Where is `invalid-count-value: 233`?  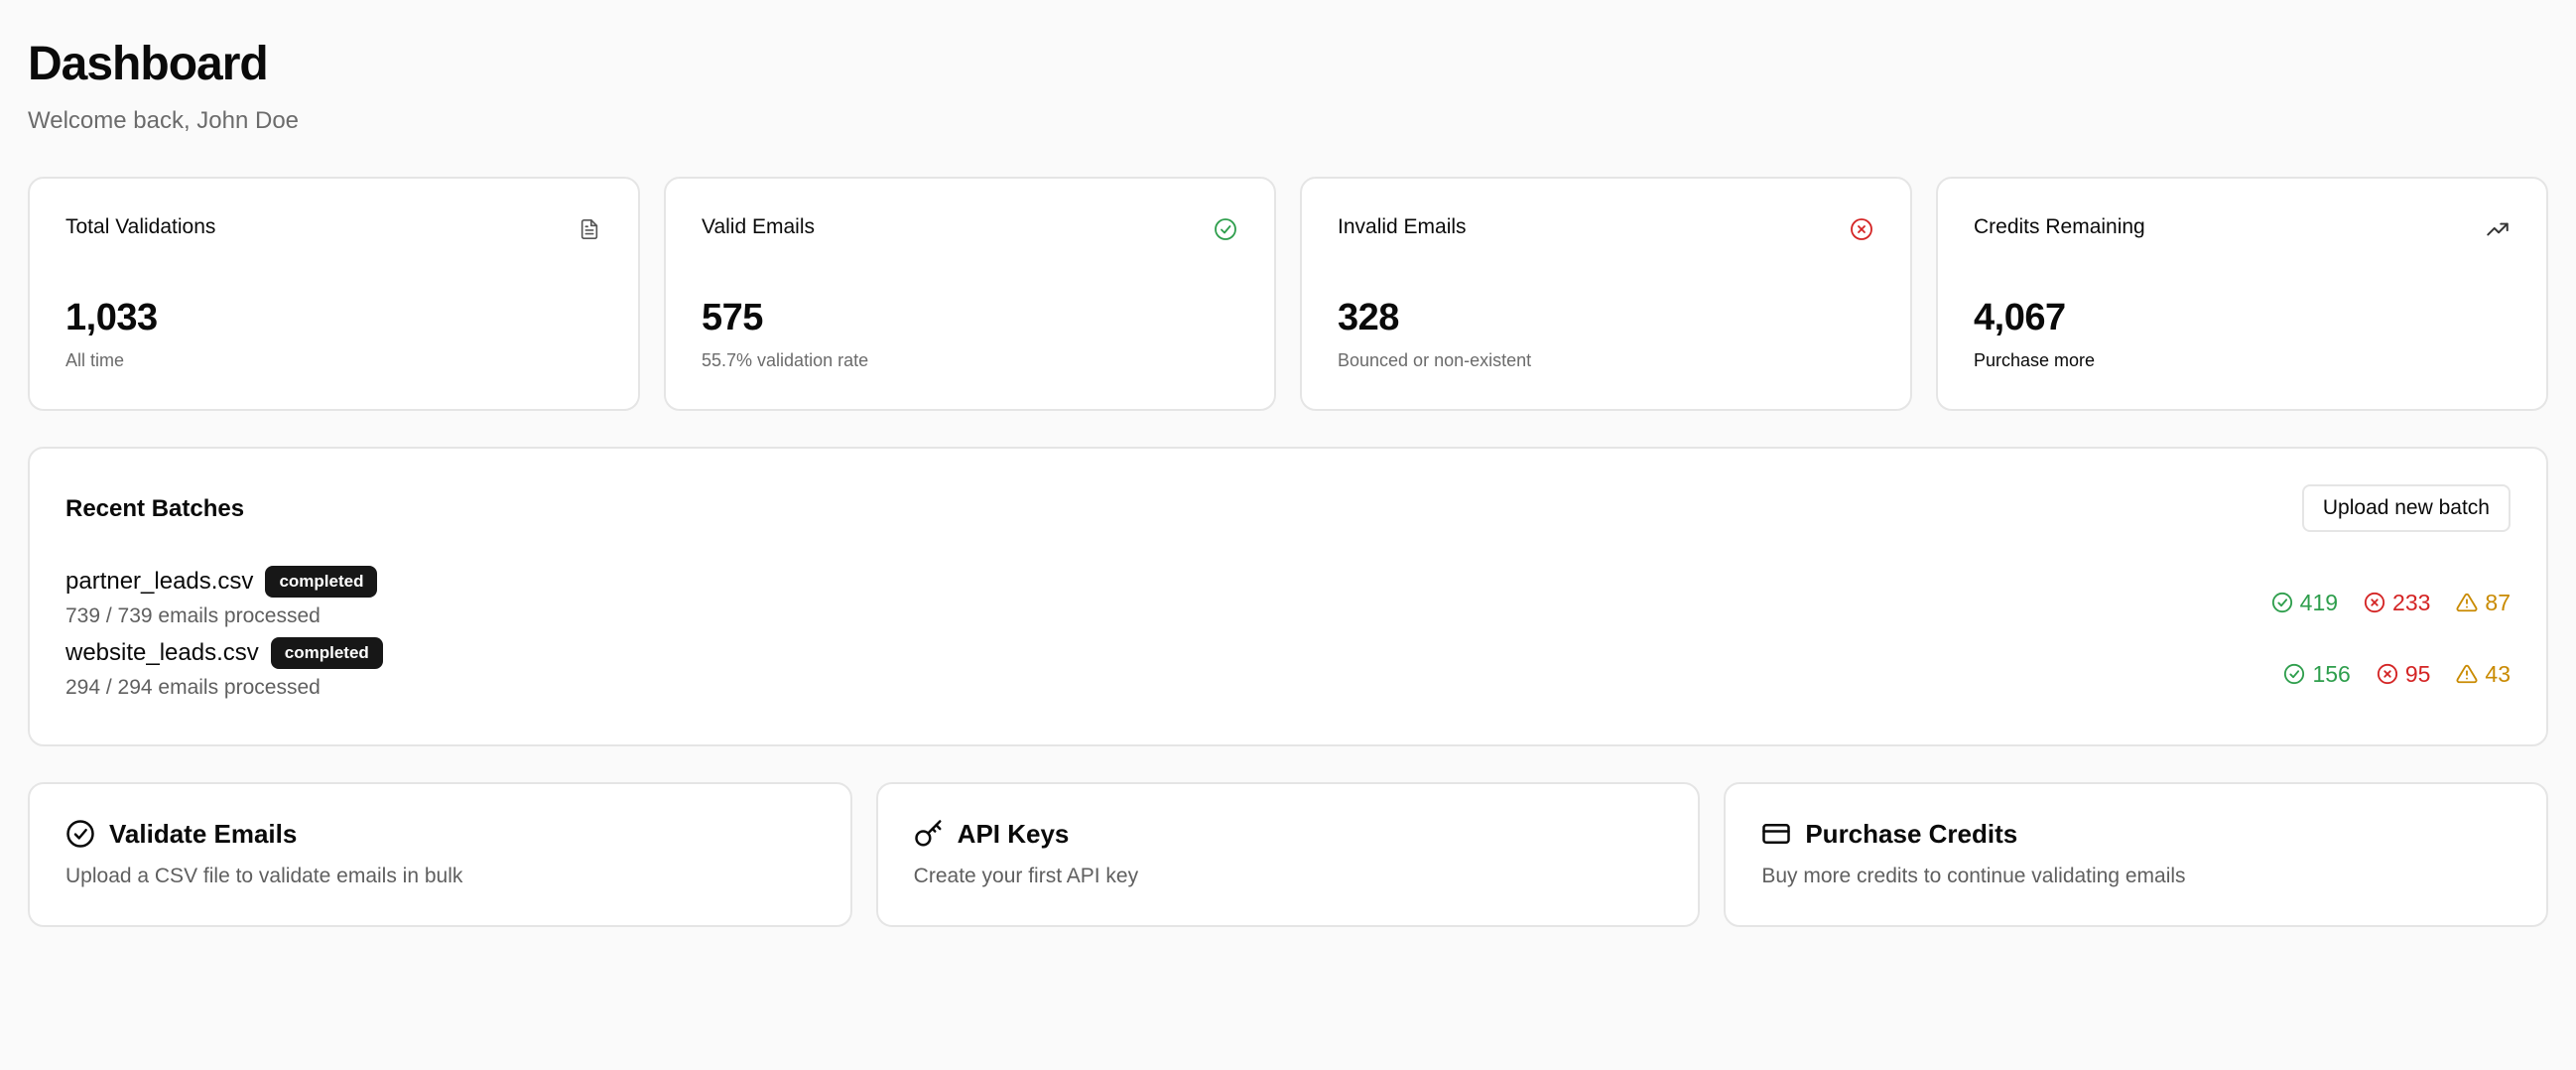 invalid-count-value: 233 is located at coordinates (2412, 602).